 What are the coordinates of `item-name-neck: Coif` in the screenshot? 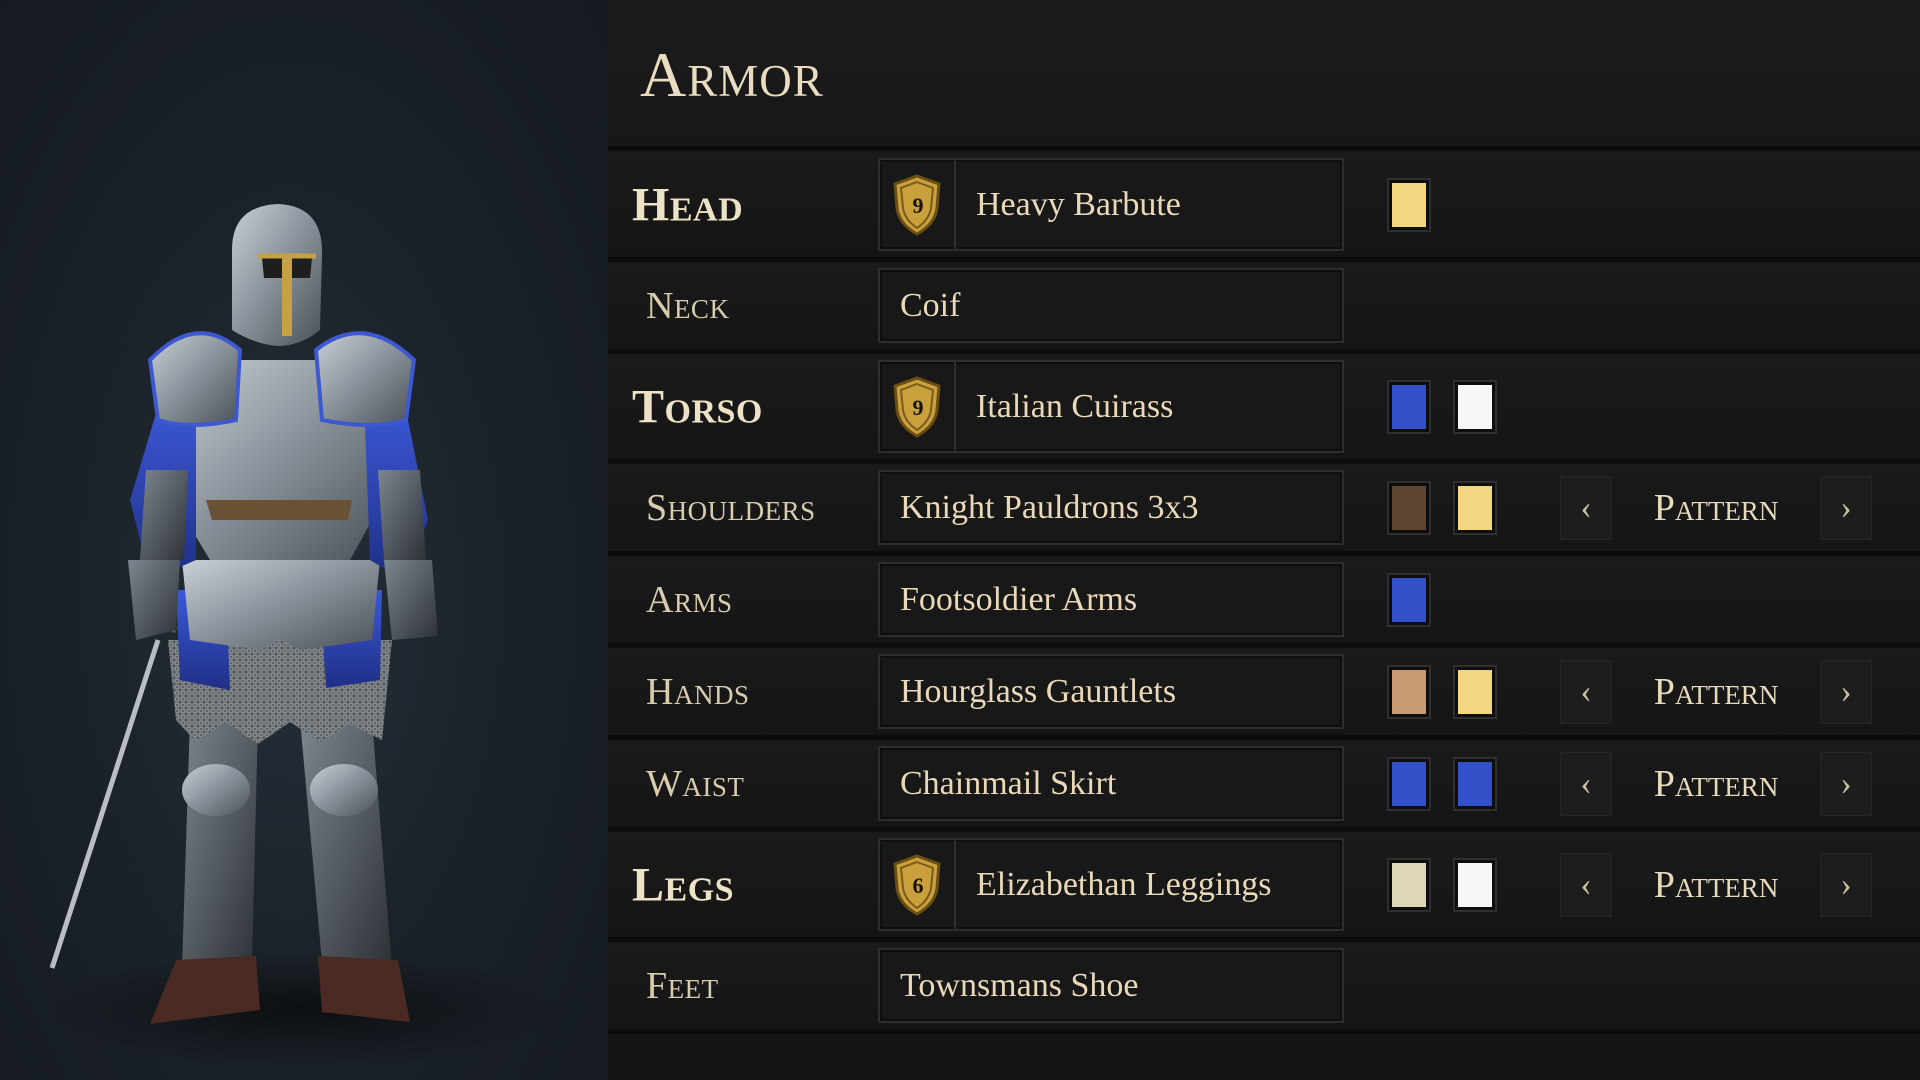 It's located at (930, 305).